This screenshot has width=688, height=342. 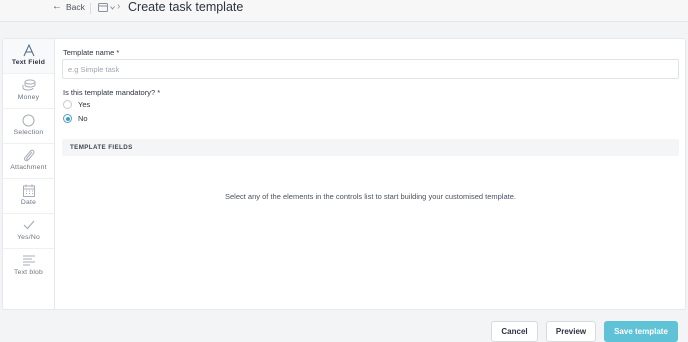 I want to click on sidebar-item-label: Date, so click(x=28, y=202).